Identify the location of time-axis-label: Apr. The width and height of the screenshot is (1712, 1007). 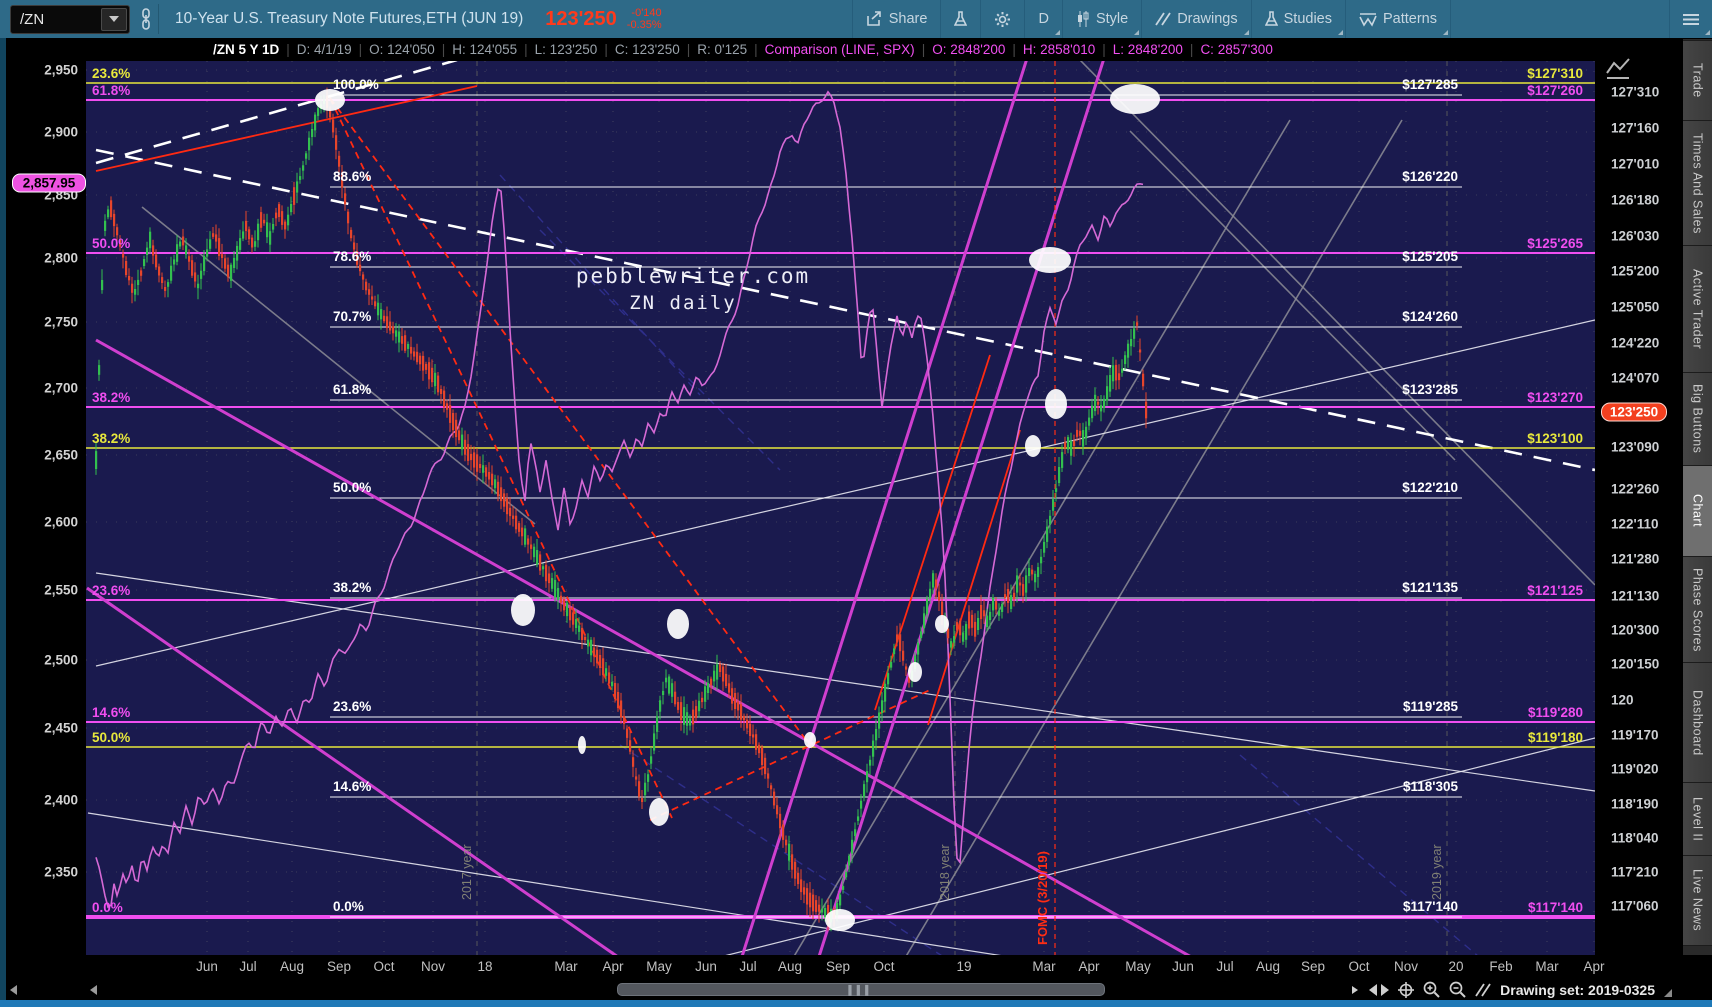
(1594, 966).